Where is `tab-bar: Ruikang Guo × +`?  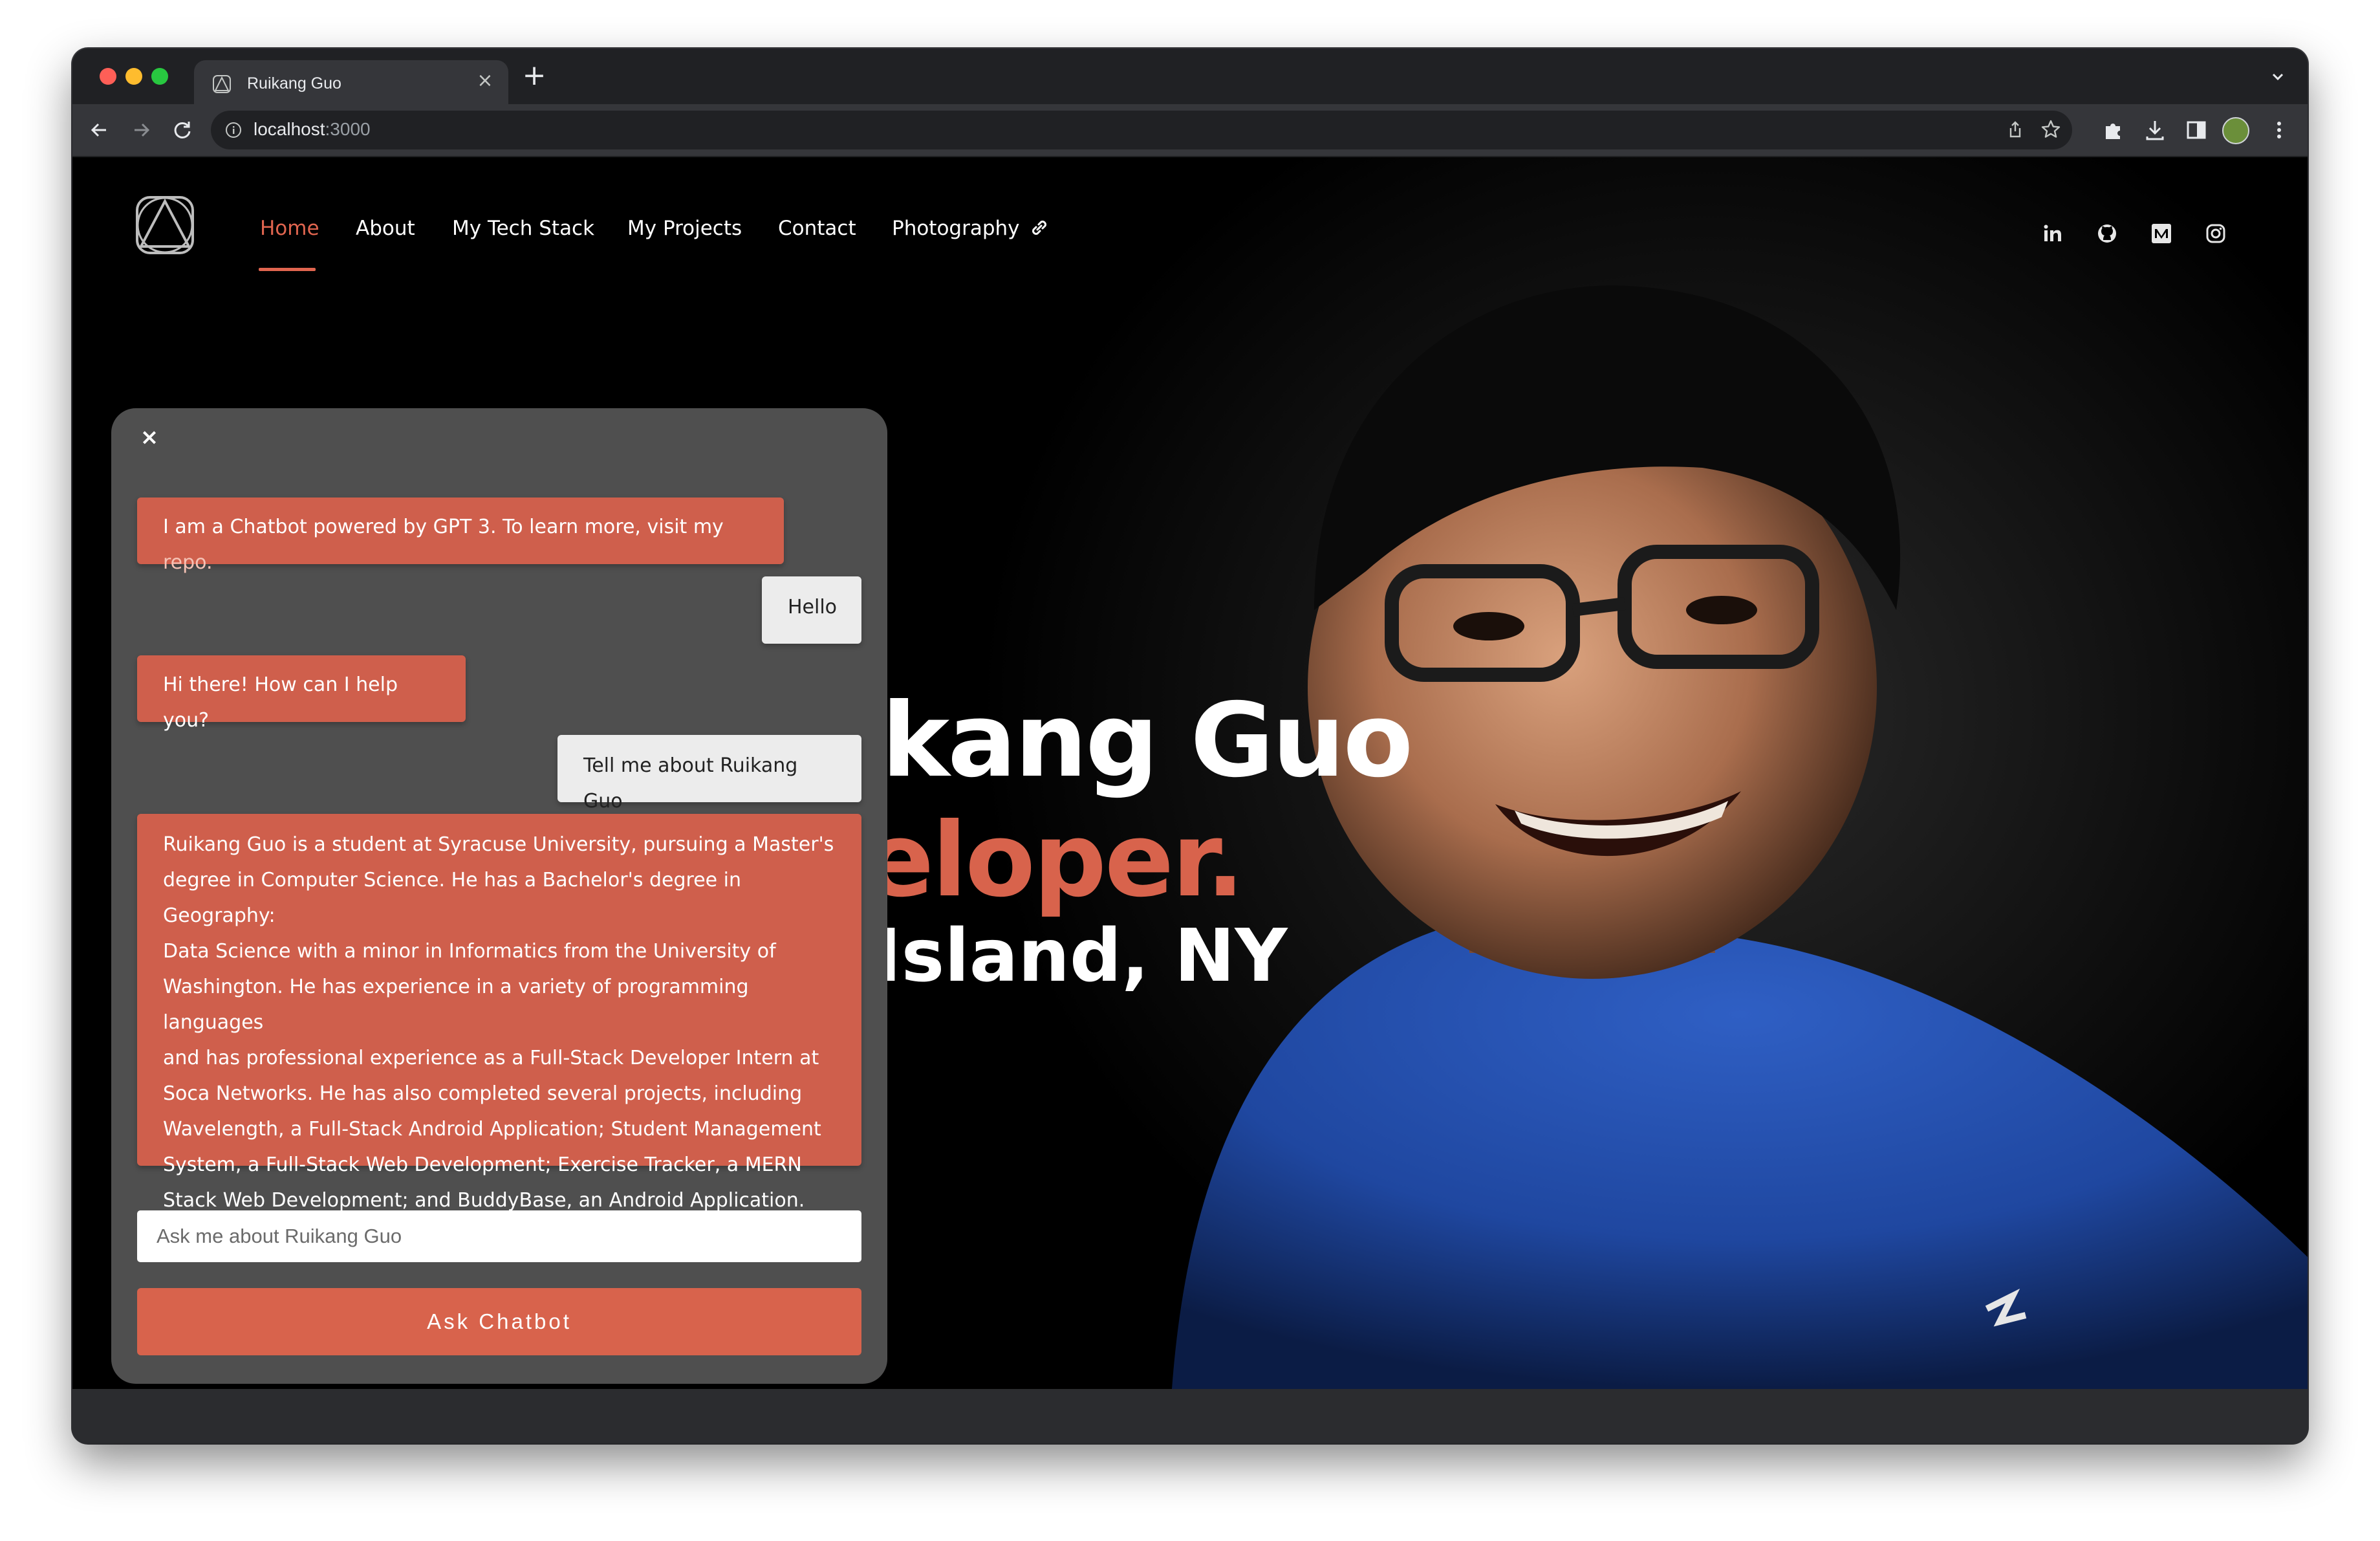
tab-bar: Ruikang Guo × + is located at coordinates (1190, 76).